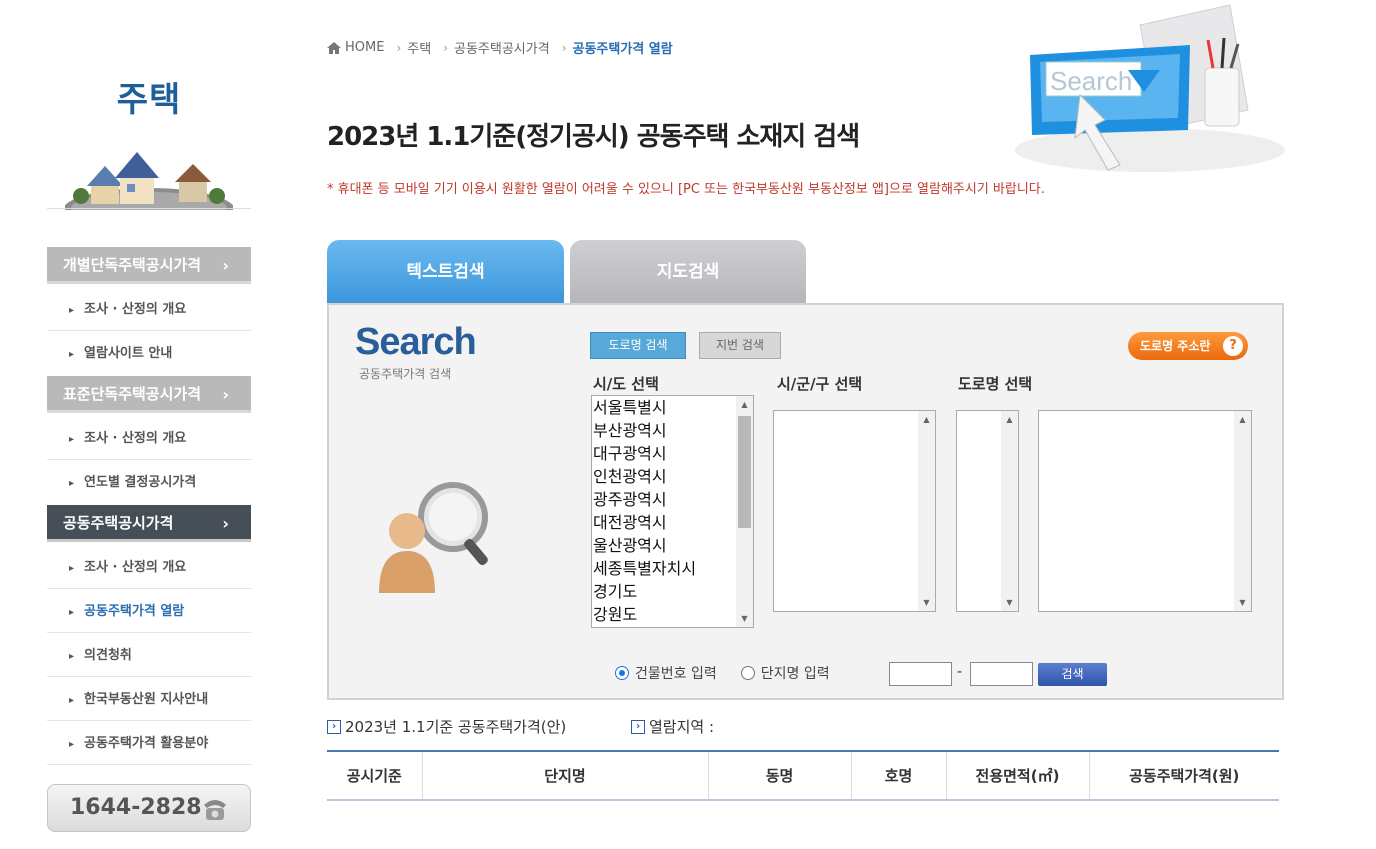 Image resolution: width=1376 pixels, height=849 pixels. Describe the element at coordinates (740, 345) in the screenshot. I see `lot-number-search-button: 지번 검색` at that location.